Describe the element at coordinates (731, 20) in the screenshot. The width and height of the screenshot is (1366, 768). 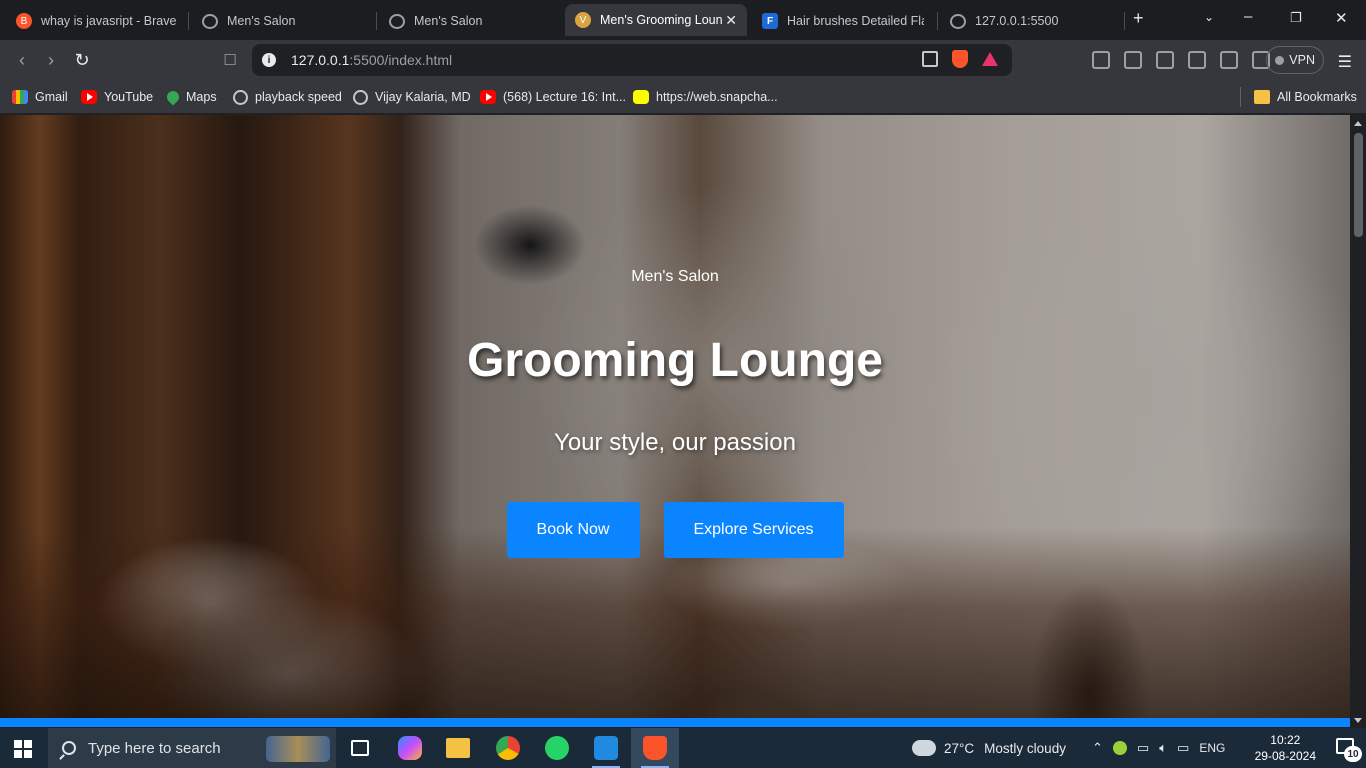
I see `close-tab-icon: ✕` at that location.